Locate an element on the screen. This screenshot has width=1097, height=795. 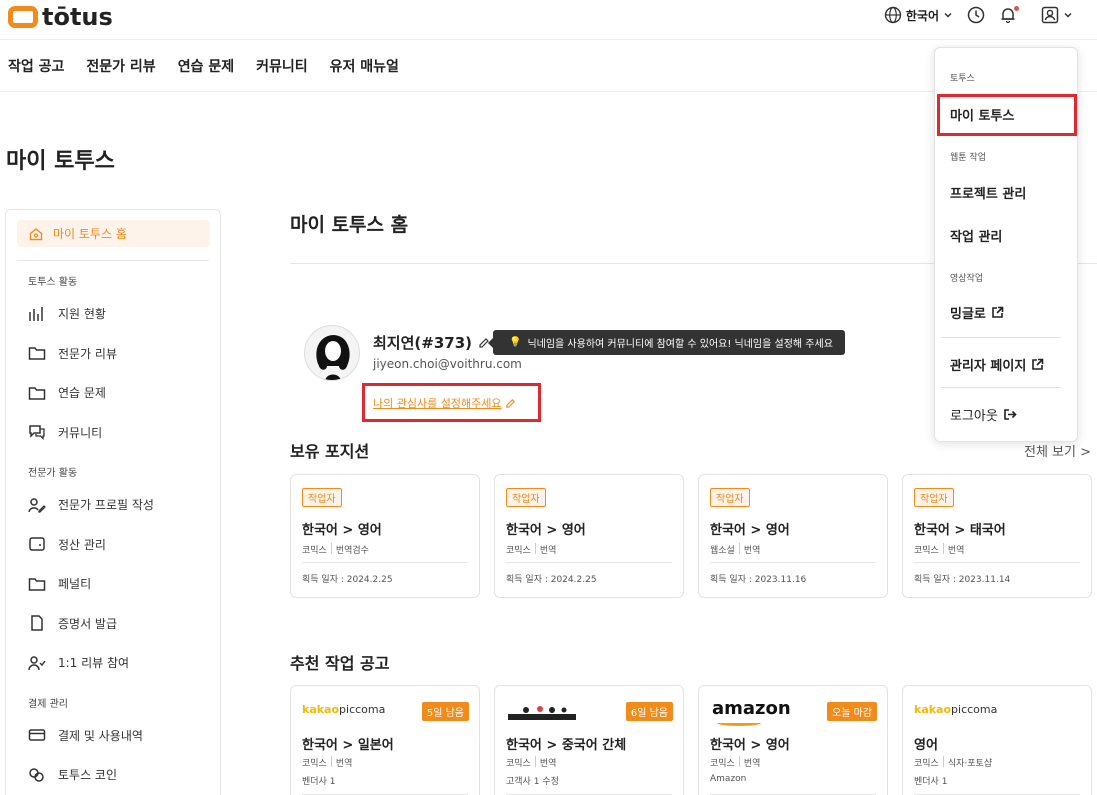
sidebar-item-home: 마이 토투스 홈 is located at coordinates (113, 233).